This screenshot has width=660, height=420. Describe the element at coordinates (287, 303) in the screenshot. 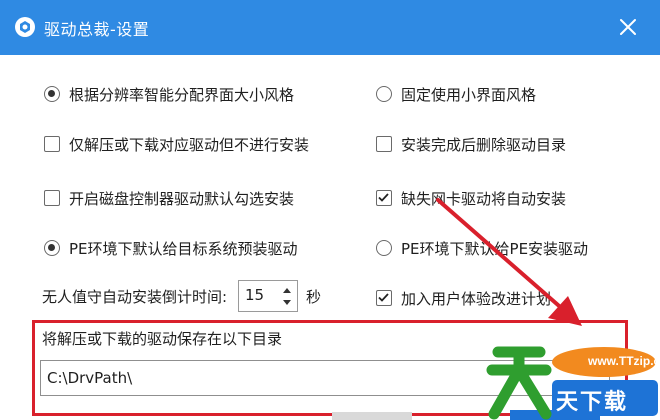

I see `spin-down-icon` at that location.